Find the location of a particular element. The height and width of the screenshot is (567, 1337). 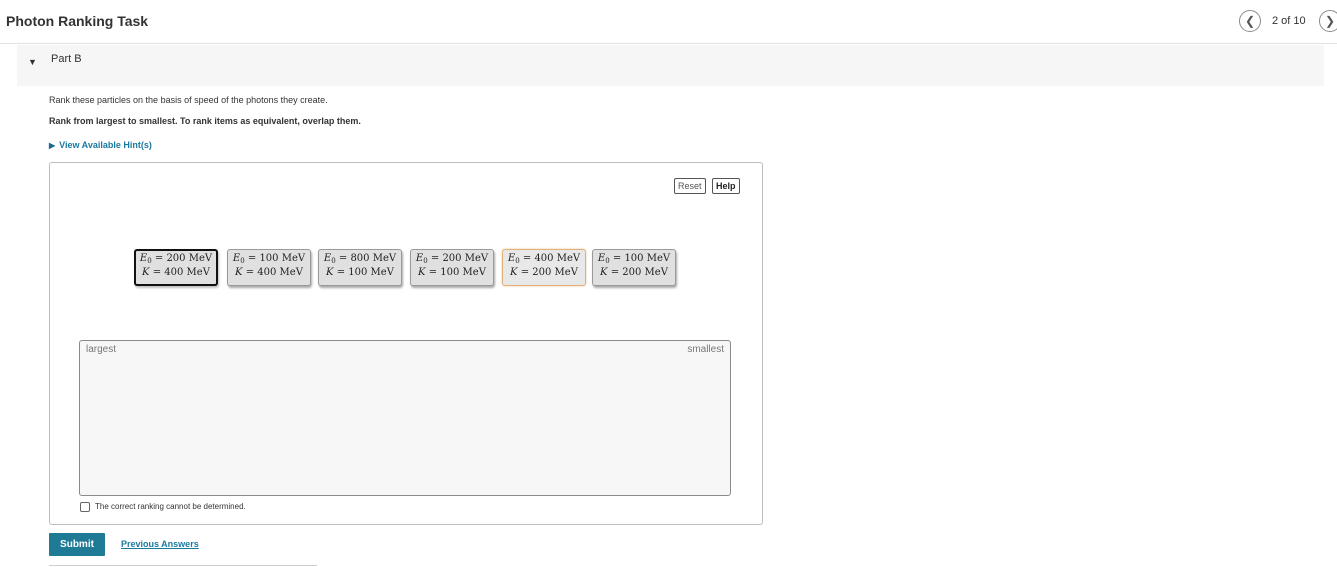

largest-label: largest is located at coordinates (101, 349).